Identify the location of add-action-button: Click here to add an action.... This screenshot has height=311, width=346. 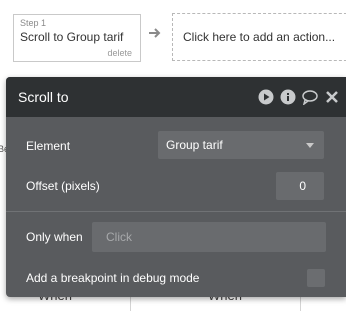
(259, 37).